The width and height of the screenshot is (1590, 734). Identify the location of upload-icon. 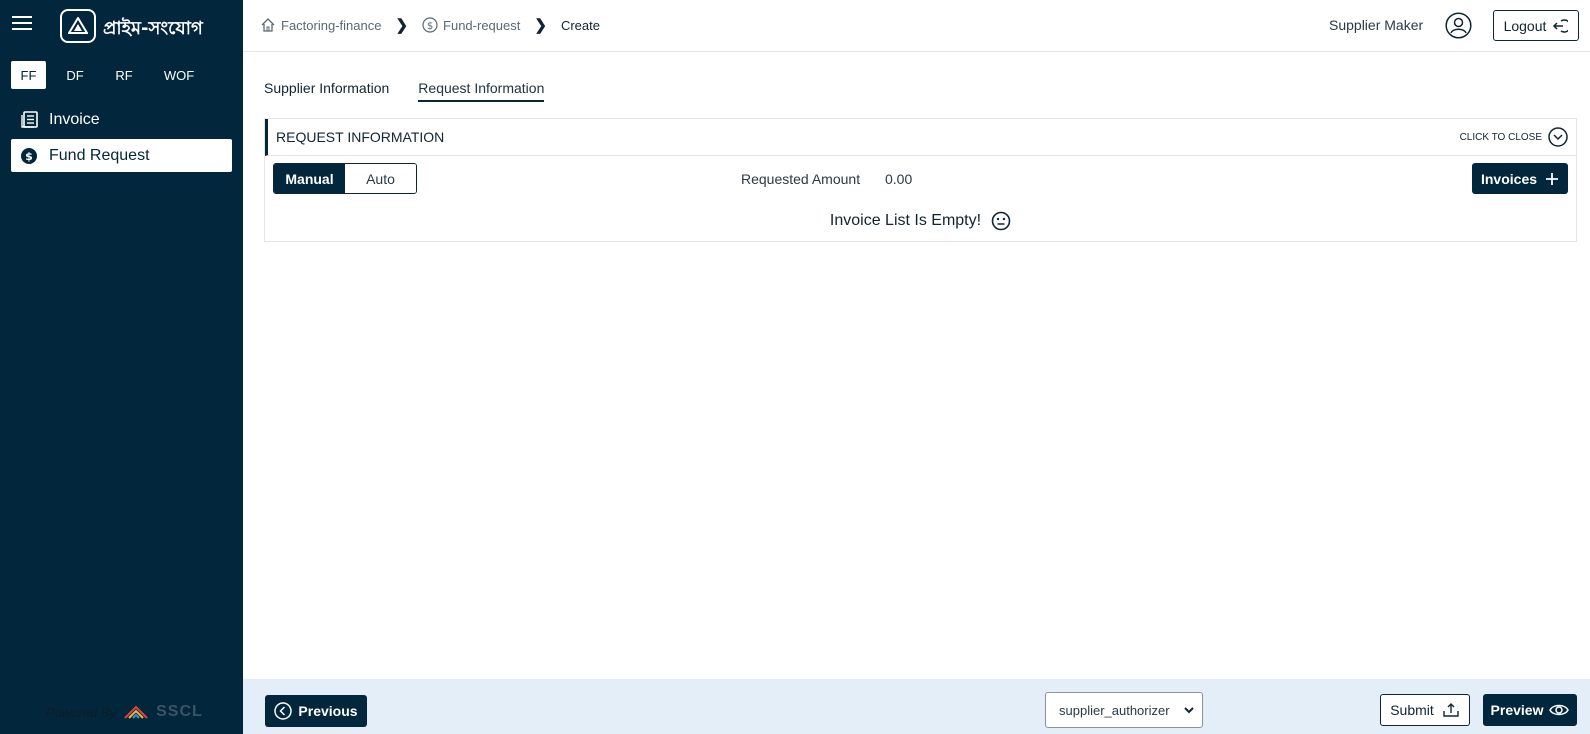
(1451, 710).